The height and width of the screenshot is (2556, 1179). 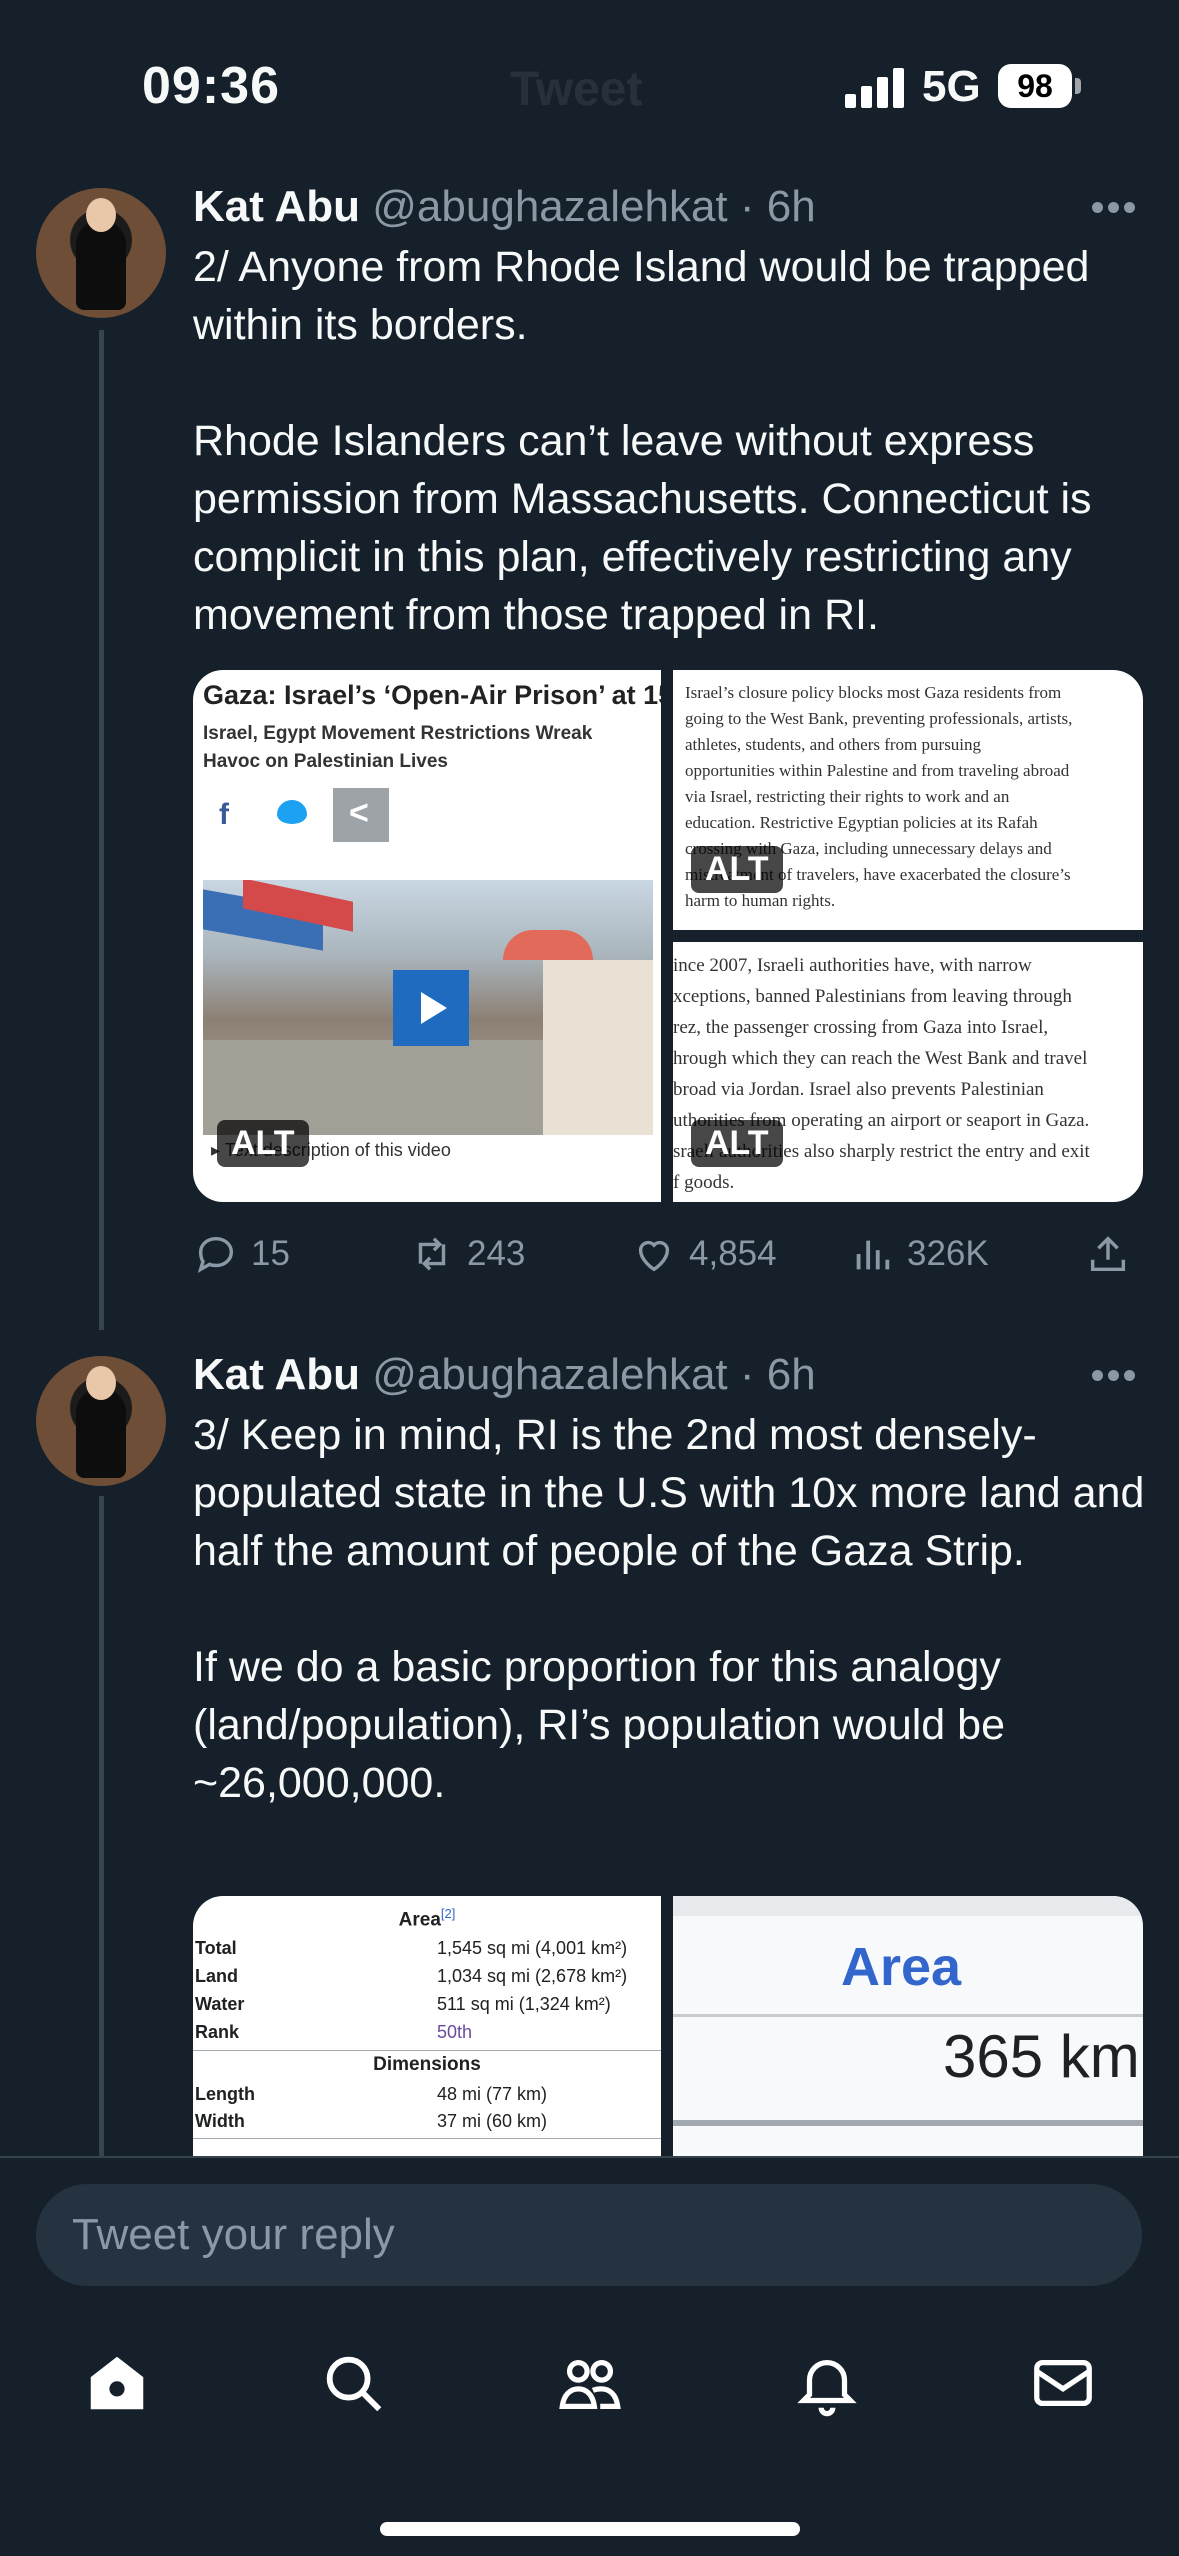 I want to click on infobox-section: Dimensions, so click(x=427, y=2064).